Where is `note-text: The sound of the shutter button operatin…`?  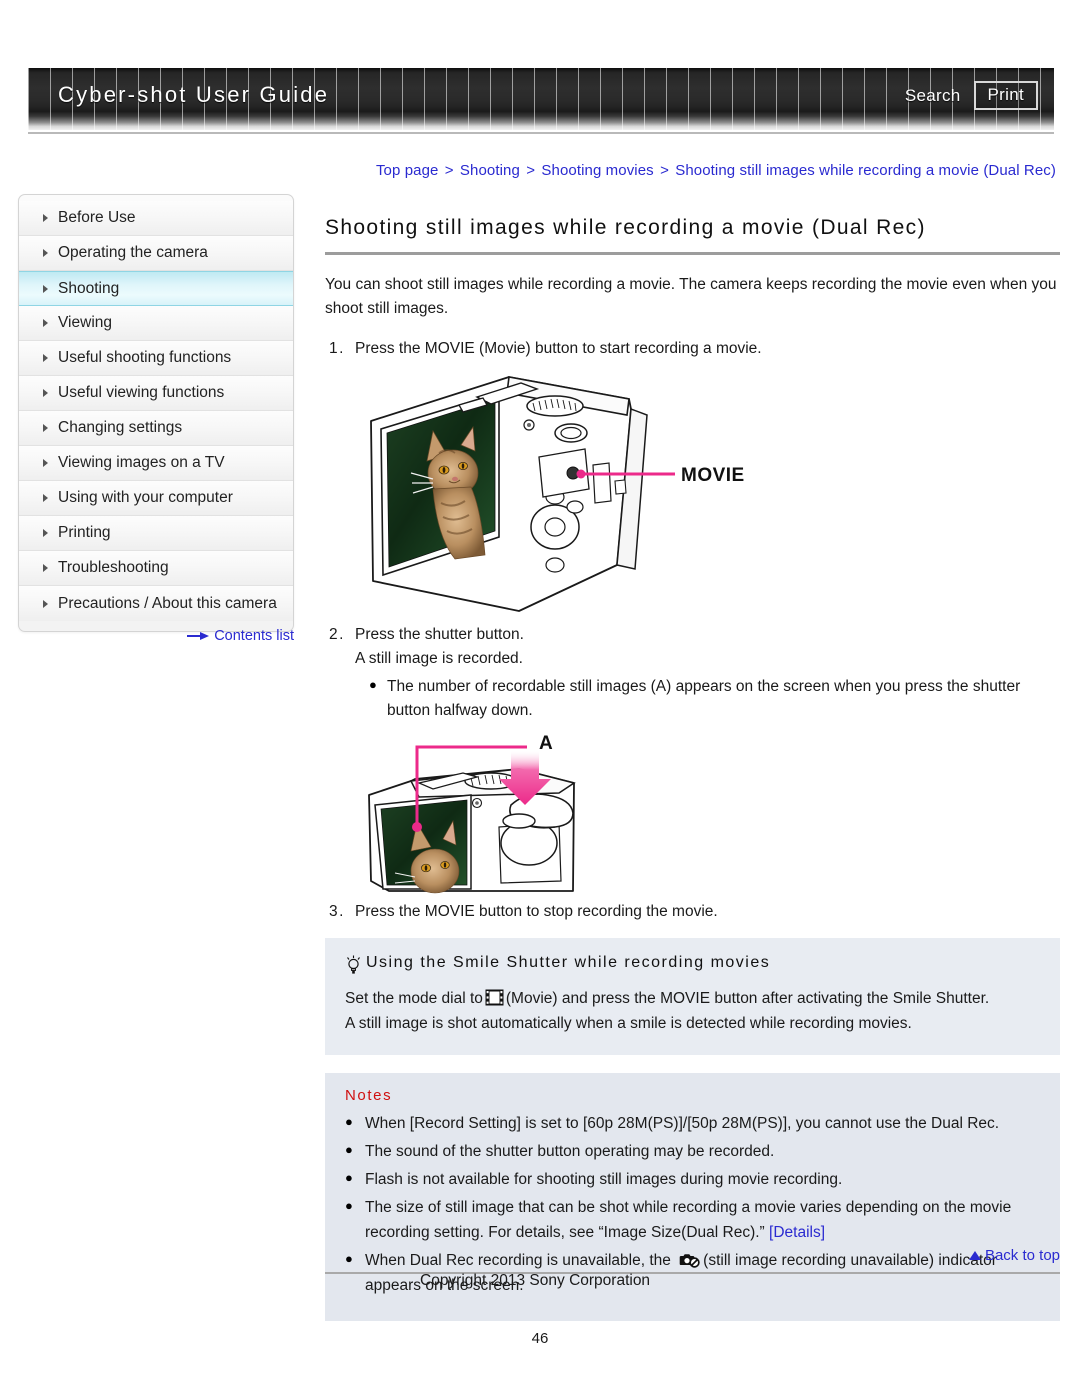 note-text: The sound of the shutter button operatin… is located at coordinates (570, 1151).